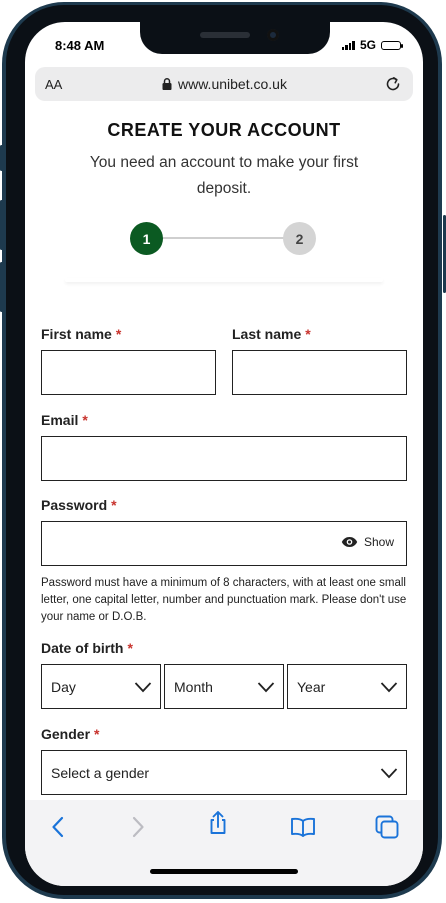 This screenshot has height=903, width=446. What do you see at coordinates (224, 843) in the screenshot?
I see `browser-toolbar` at bounding box center [224, 843].